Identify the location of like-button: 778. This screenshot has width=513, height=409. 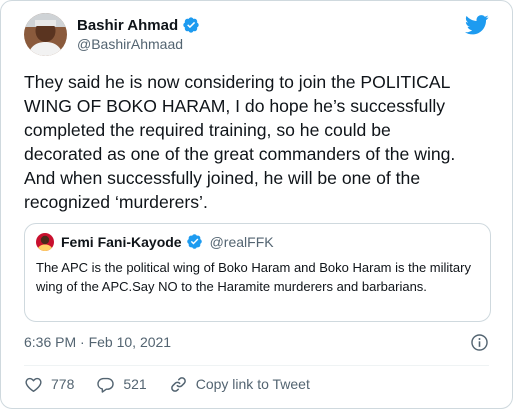
(49, 384).